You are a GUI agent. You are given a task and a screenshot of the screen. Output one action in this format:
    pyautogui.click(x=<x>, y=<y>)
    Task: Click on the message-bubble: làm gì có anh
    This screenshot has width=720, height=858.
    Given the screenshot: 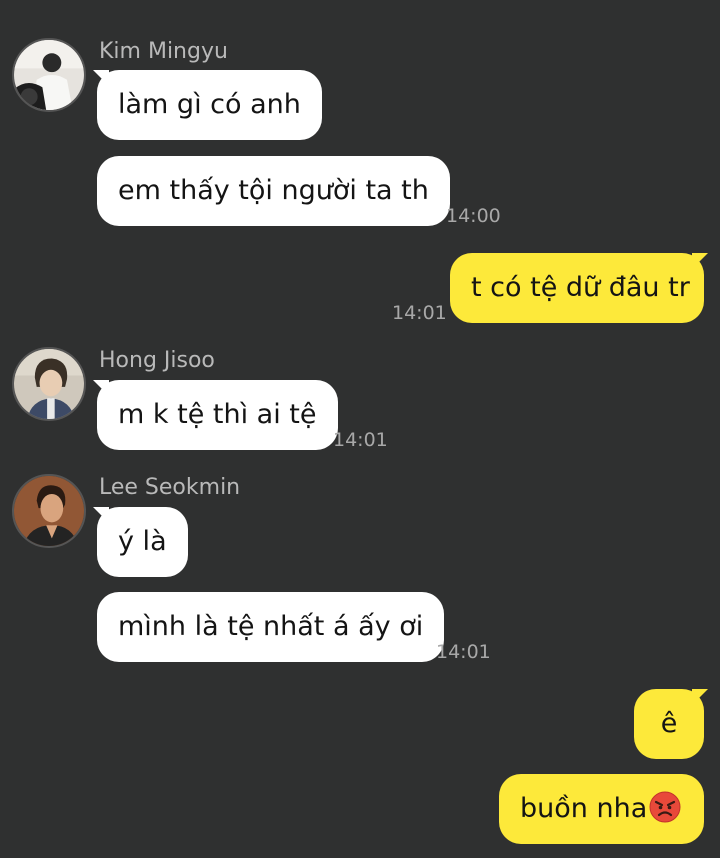 What is the action you would take?
    pyautogui.click(x=209, y=105)
    